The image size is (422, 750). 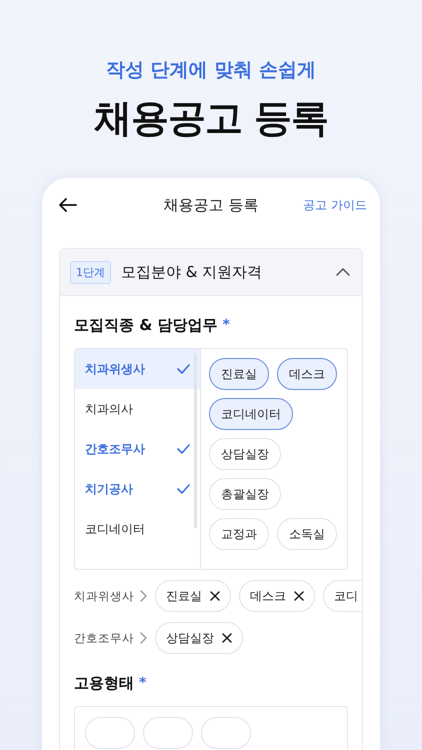 What do you see at coordinates (146, 325) in the screenshot?
I see `section-label: 모집직종 & 담당업무` at bounding box center [146, 325].